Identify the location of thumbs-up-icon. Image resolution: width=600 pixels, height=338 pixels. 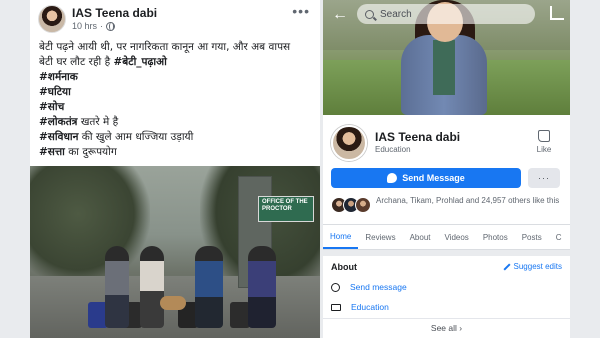
(544, 136).